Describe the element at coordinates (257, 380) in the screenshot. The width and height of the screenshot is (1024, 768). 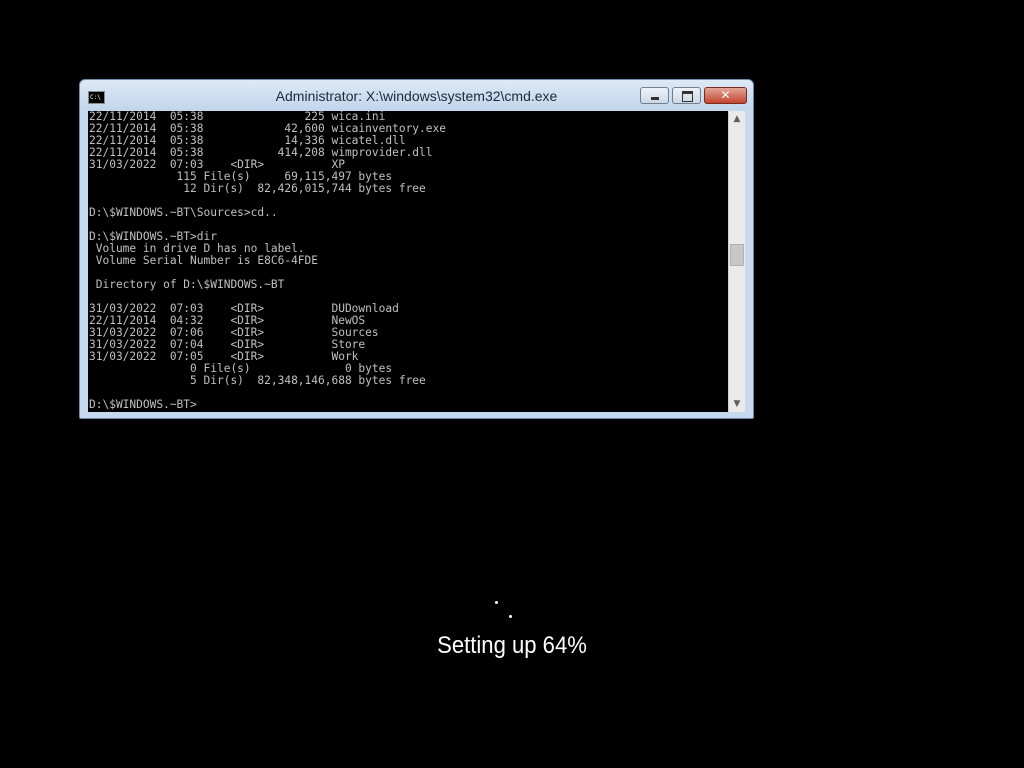
I see `console-line: 5 Dir(s) 82,348,146,688 bytes free` at that location.